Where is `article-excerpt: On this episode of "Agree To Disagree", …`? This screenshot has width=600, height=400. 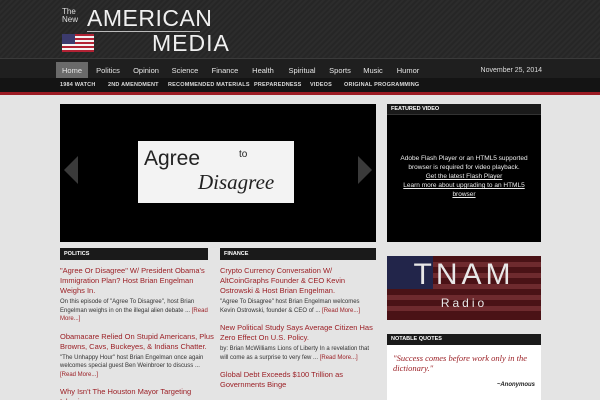 article-excerpt: On this episode of "Agree To Disagree", … is located at coordinates (138, 311).